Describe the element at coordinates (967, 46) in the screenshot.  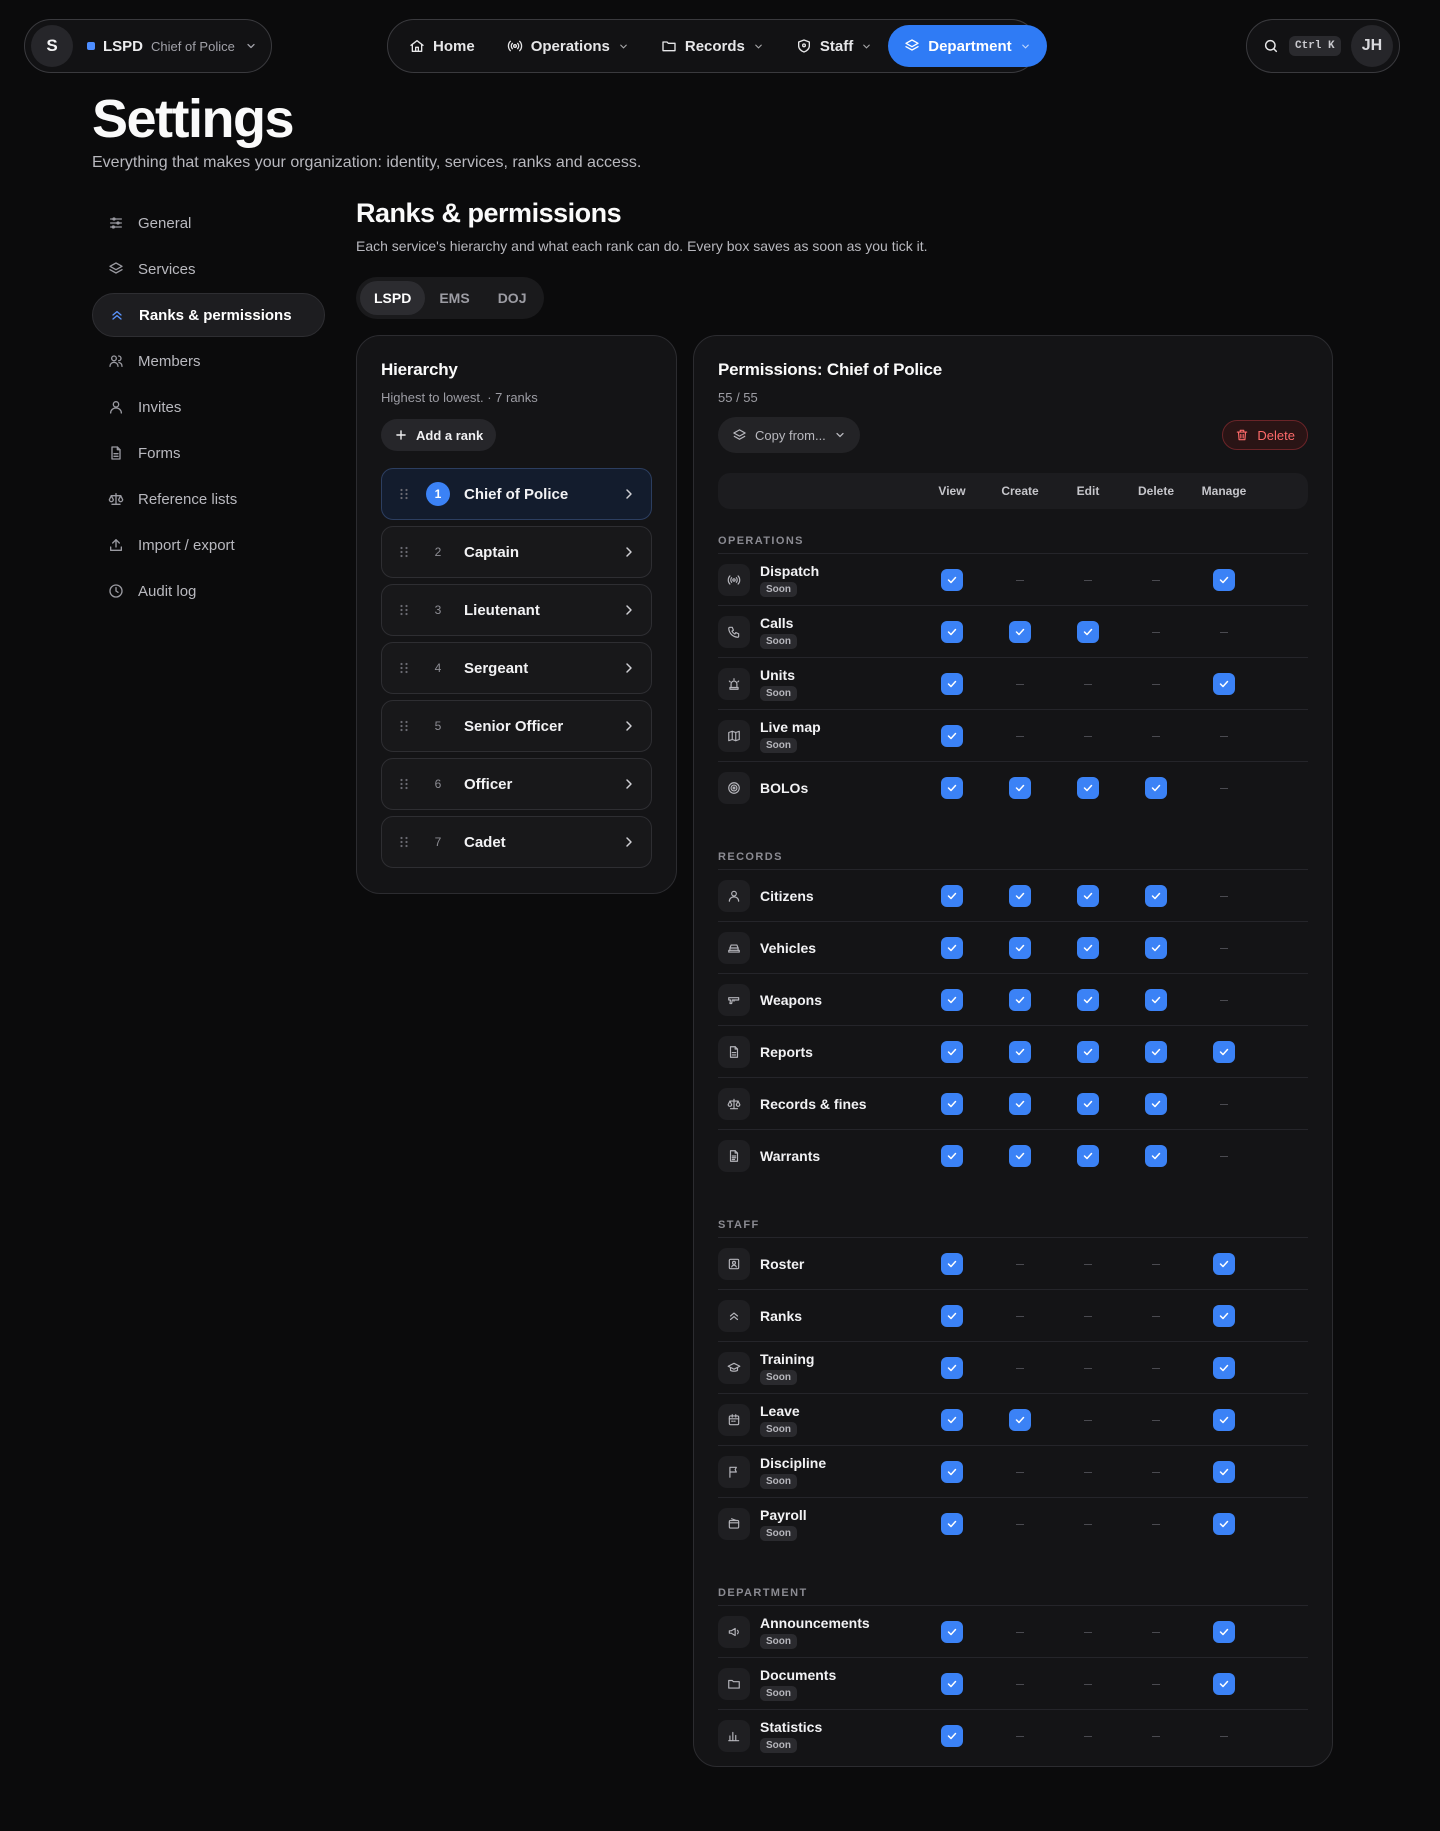
I see `nav-department: Department` at that location.